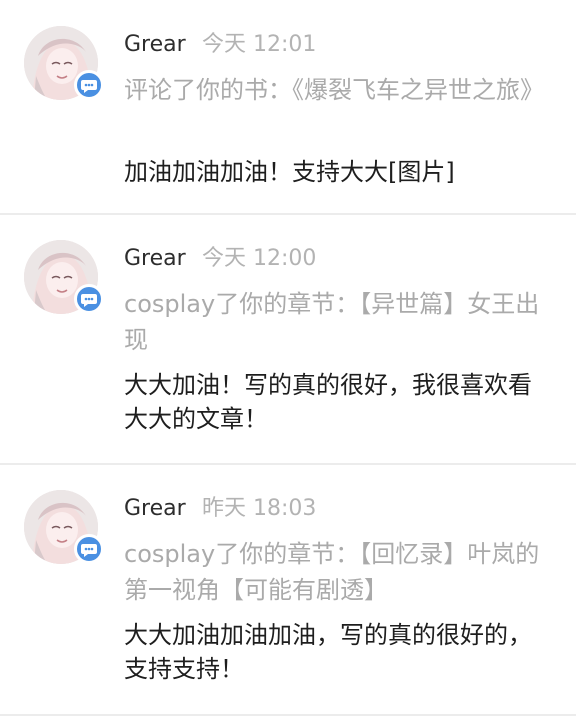 This screenshot has width=576, height=718. Describe the element at coordinates (328, 652) in the screenshot. I see `comment-content: 大大加油加油加油，写的真的很好的，支持支持！` at that location.